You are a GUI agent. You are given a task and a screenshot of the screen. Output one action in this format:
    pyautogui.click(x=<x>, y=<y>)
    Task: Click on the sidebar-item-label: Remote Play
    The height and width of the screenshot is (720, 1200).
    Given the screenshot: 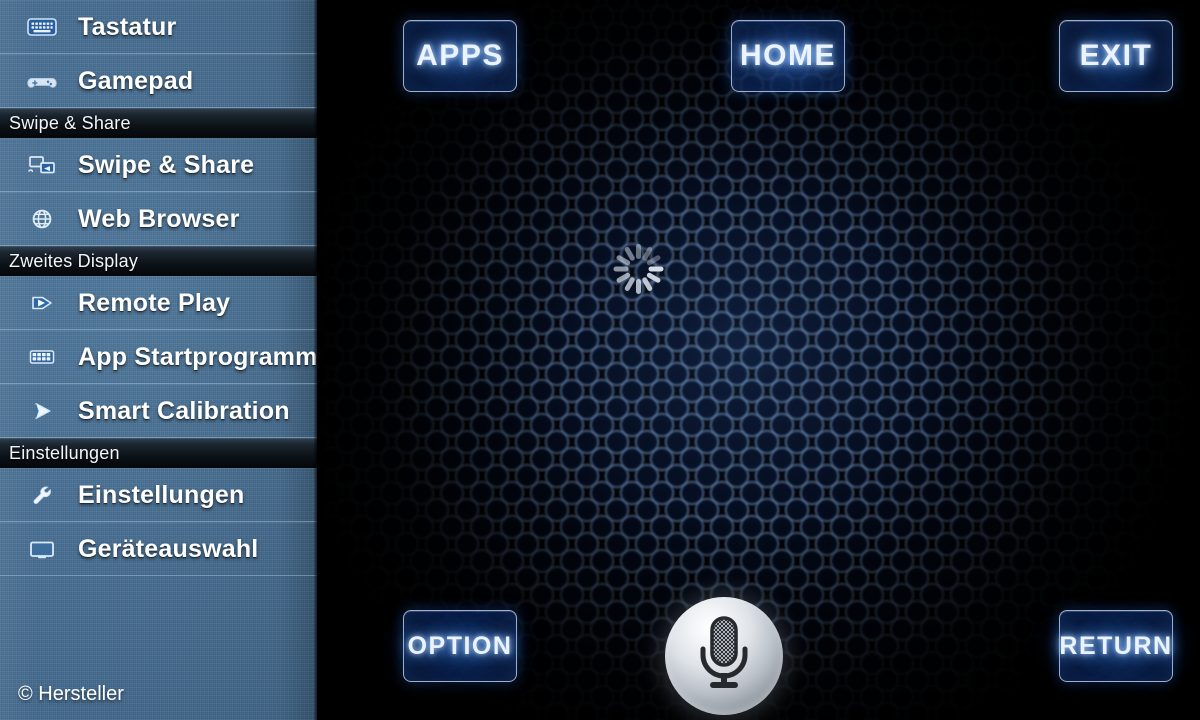 What is the action you would take?
    pyautogui.click(x=154, y=302)
    